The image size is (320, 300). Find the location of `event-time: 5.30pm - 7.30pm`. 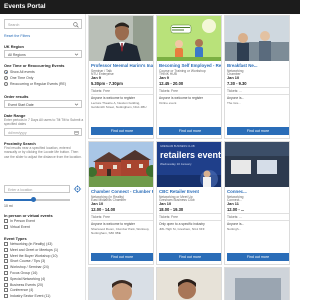

event-time: 5.30pm - 7.30pm is located at coordinates (107, 83).